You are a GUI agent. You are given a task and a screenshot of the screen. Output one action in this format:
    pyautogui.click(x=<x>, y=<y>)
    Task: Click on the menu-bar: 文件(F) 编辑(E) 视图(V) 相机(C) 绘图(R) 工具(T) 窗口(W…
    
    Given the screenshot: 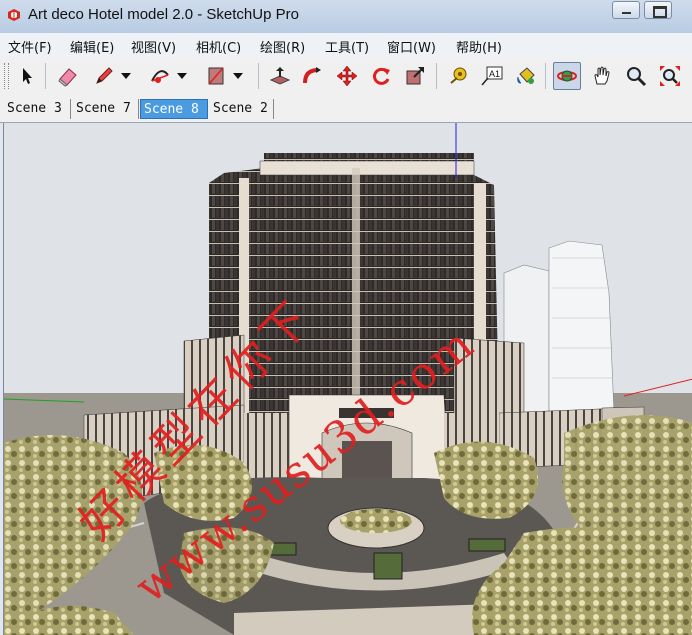 What is the action you would take?
    pyautogui.click(x=346, y=45)
    